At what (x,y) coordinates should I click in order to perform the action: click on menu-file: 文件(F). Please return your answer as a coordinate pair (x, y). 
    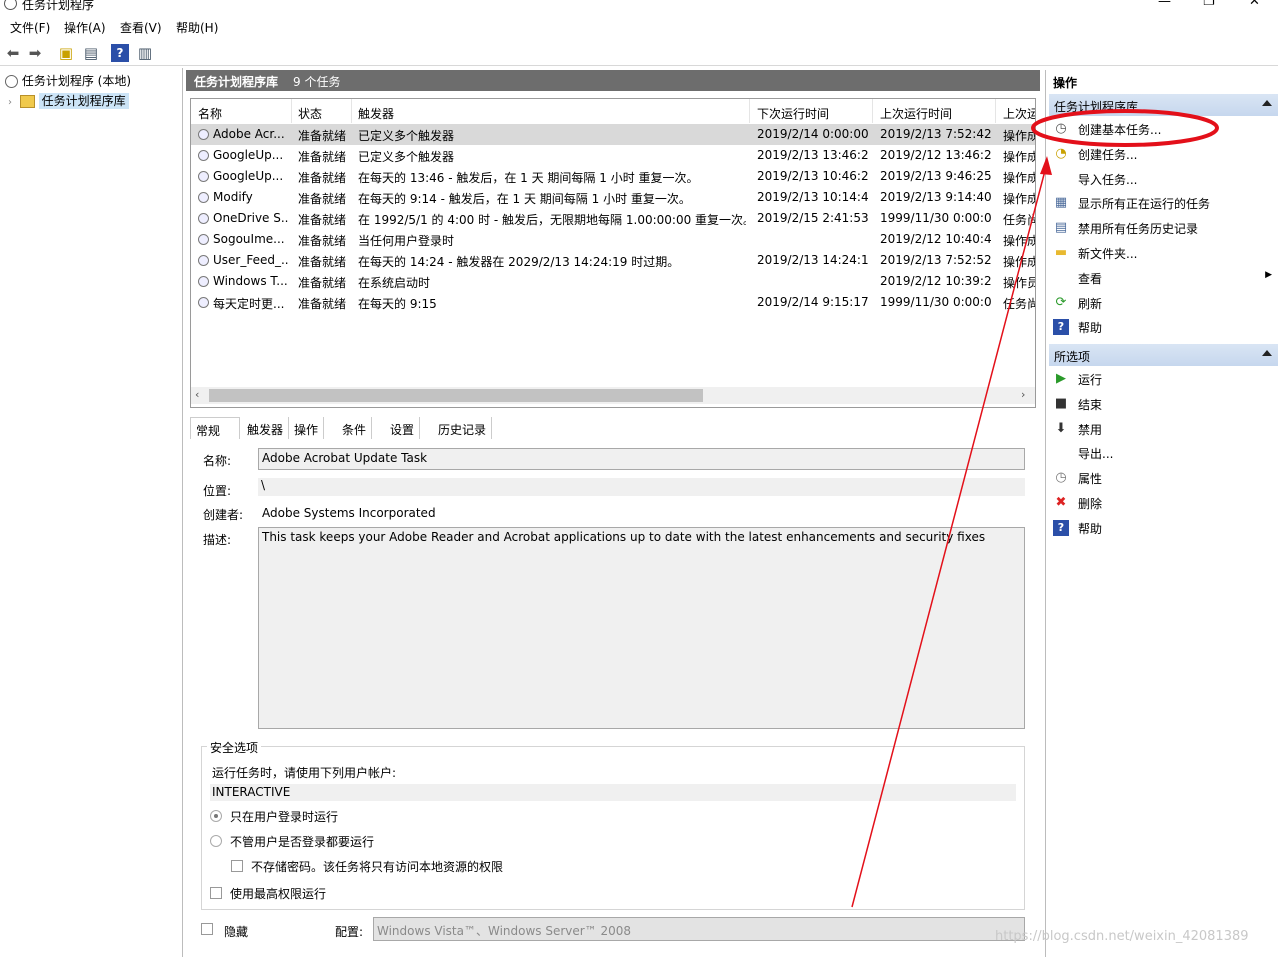
    Looking at the image, I should click on (30, 27).